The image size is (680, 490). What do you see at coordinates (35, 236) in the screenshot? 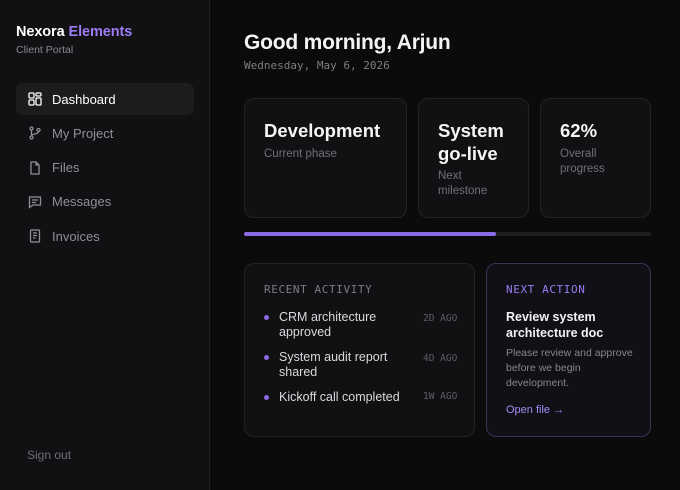
I see `invoice-icon` at bounding box center [35, 236].